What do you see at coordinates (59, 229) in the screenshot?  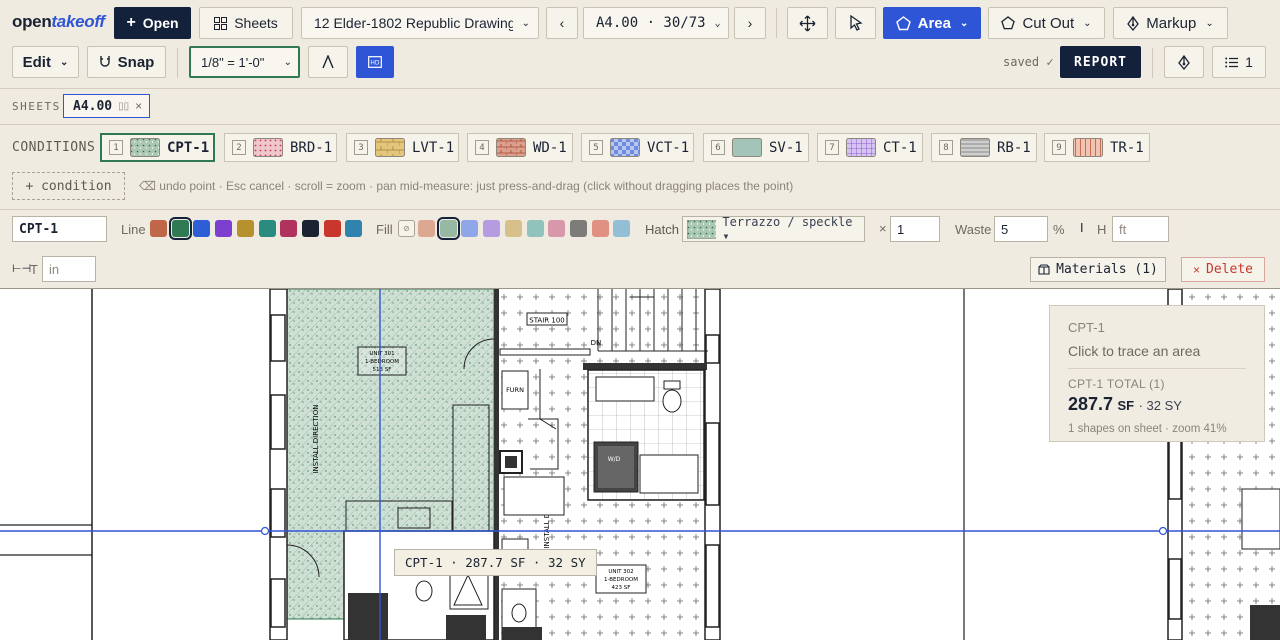 I see `condition-name-input: CPT-1` at bounding box center [59, 229].